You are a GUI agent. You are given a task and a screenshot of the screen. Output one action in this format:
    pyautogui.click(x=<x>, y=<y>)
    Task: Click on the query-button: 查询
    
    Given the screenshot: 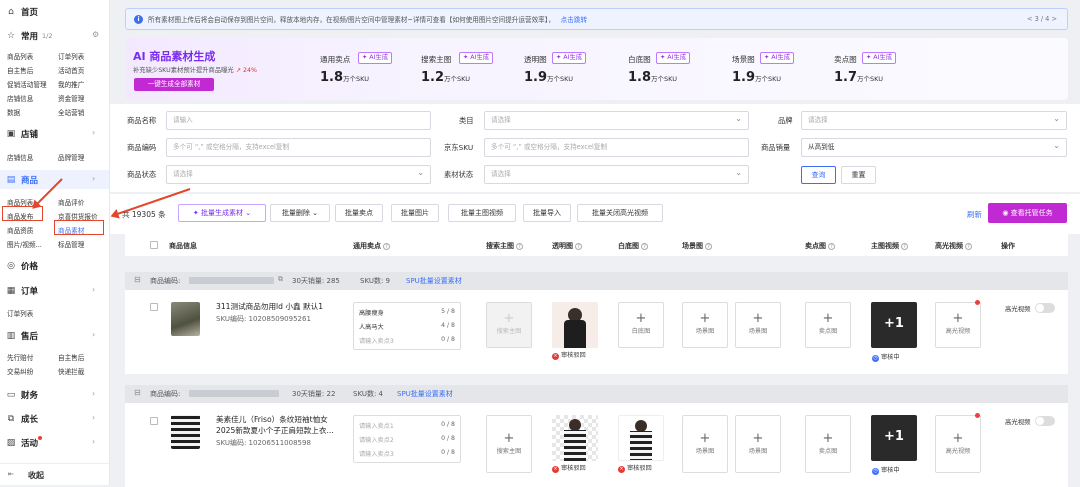 What is the action you would take?
    pyautogui.click(x=818, y=175)
    